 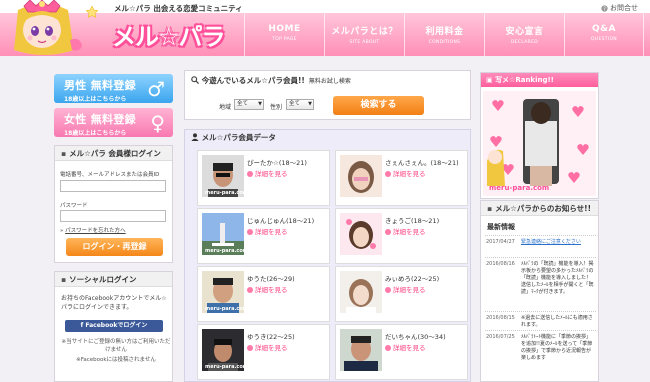 What do you see at coordinates (422, 163) in the screenshot?
I see `member-name: さぇんさぇん。(18〜21)` at bounding box center [422, 163].